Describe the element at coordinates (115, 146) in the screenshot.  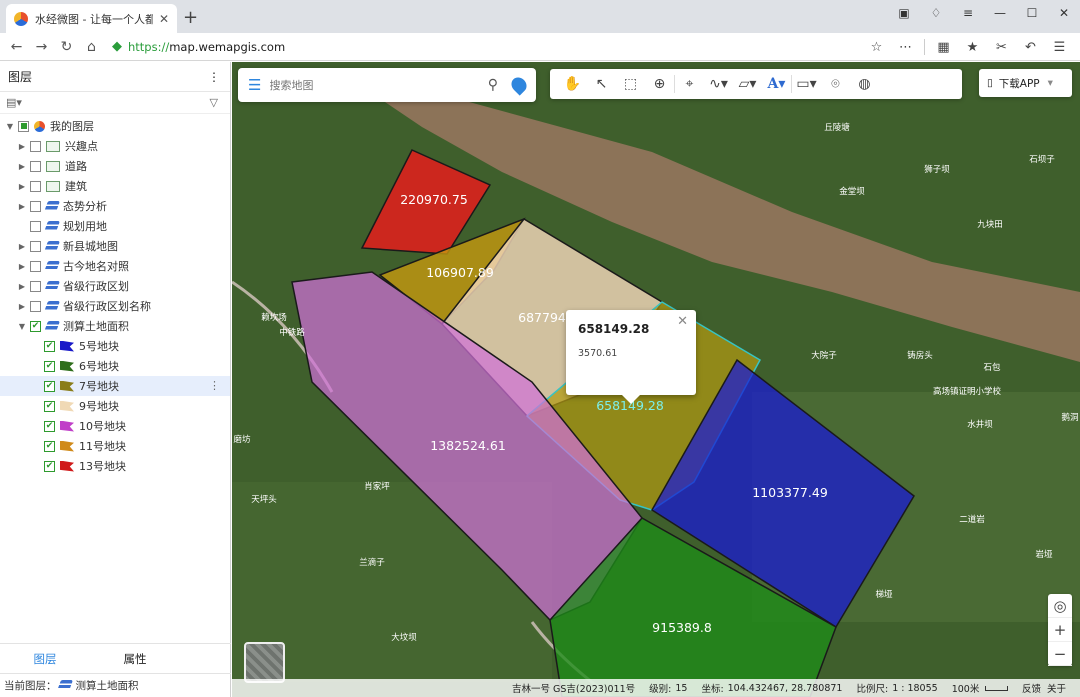
I see `tree-item: ▶ 兴趣点` at that location.